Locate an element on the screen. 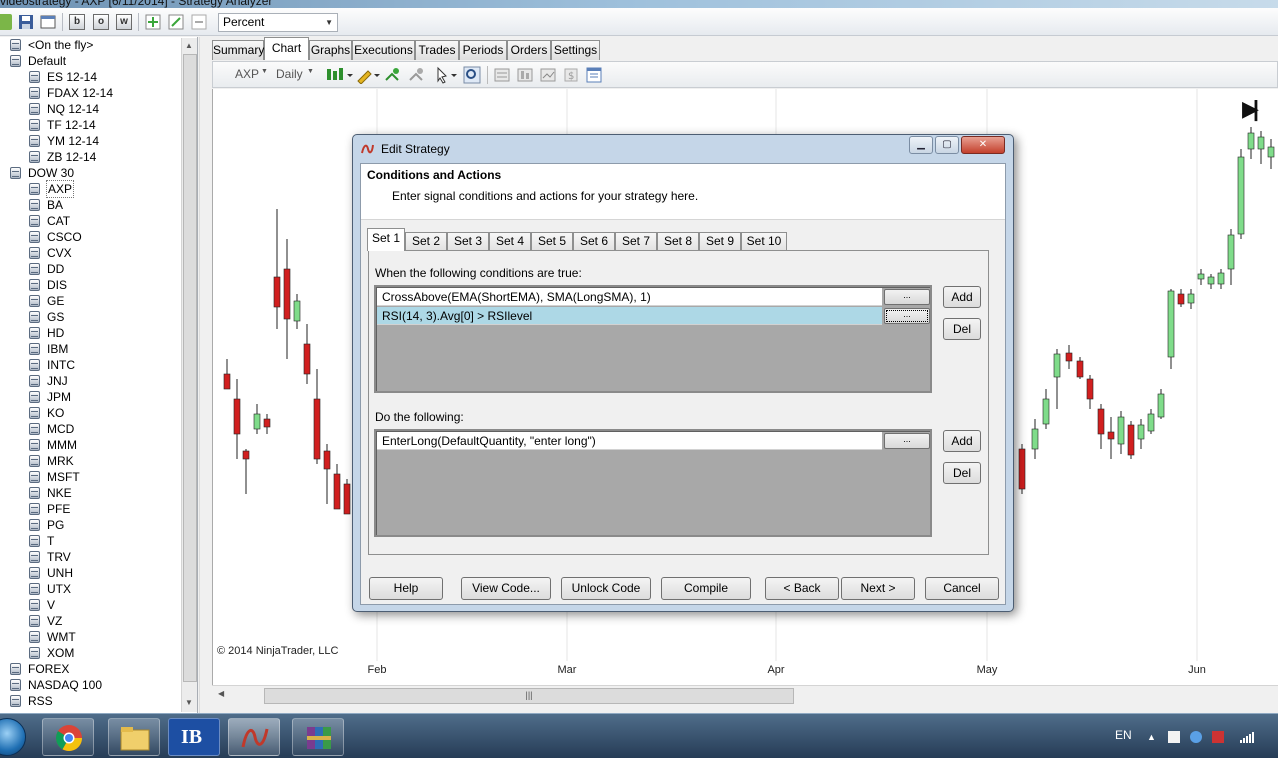  set-tab-8: Set 8 is located at coordinates (678, 241).